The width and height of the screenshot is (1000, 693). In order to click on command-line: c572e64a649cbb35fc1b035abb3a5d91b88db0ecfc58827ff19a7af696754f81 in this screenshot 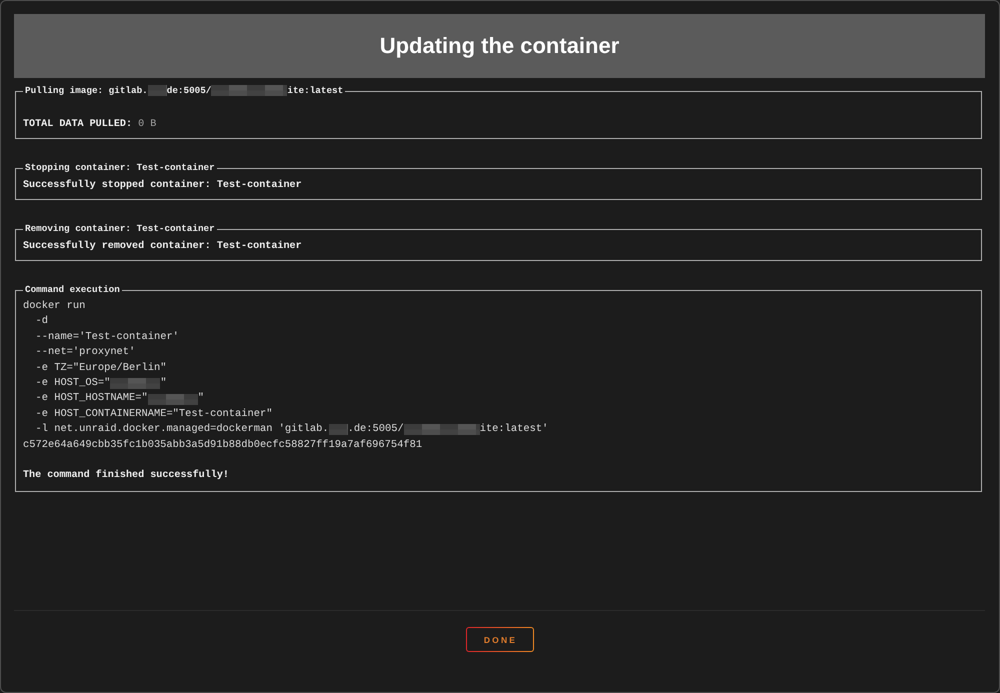, I will do `click(222, 445)`.